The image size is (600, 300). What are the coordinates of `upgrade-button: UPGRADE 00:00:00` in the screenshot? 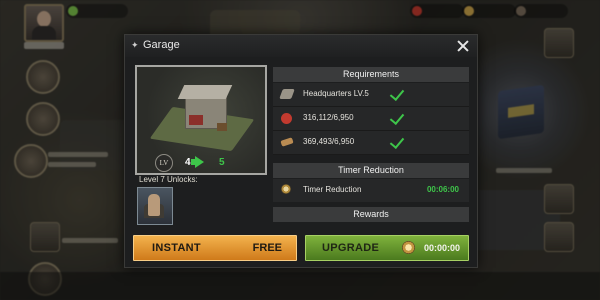 It's located at (387, 248).